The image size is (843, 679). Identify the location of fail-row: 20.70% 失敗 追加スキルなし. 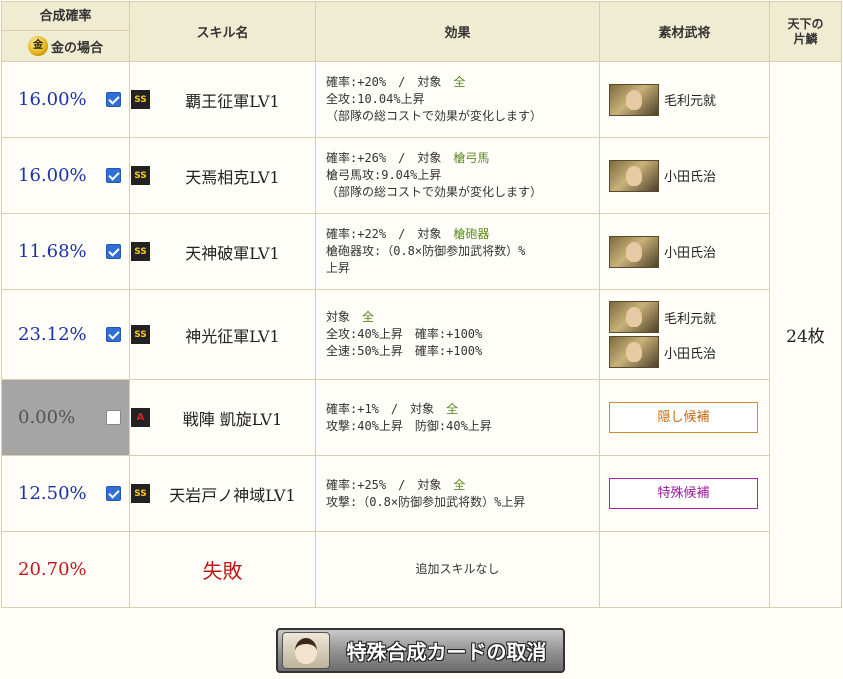
(421, 569).